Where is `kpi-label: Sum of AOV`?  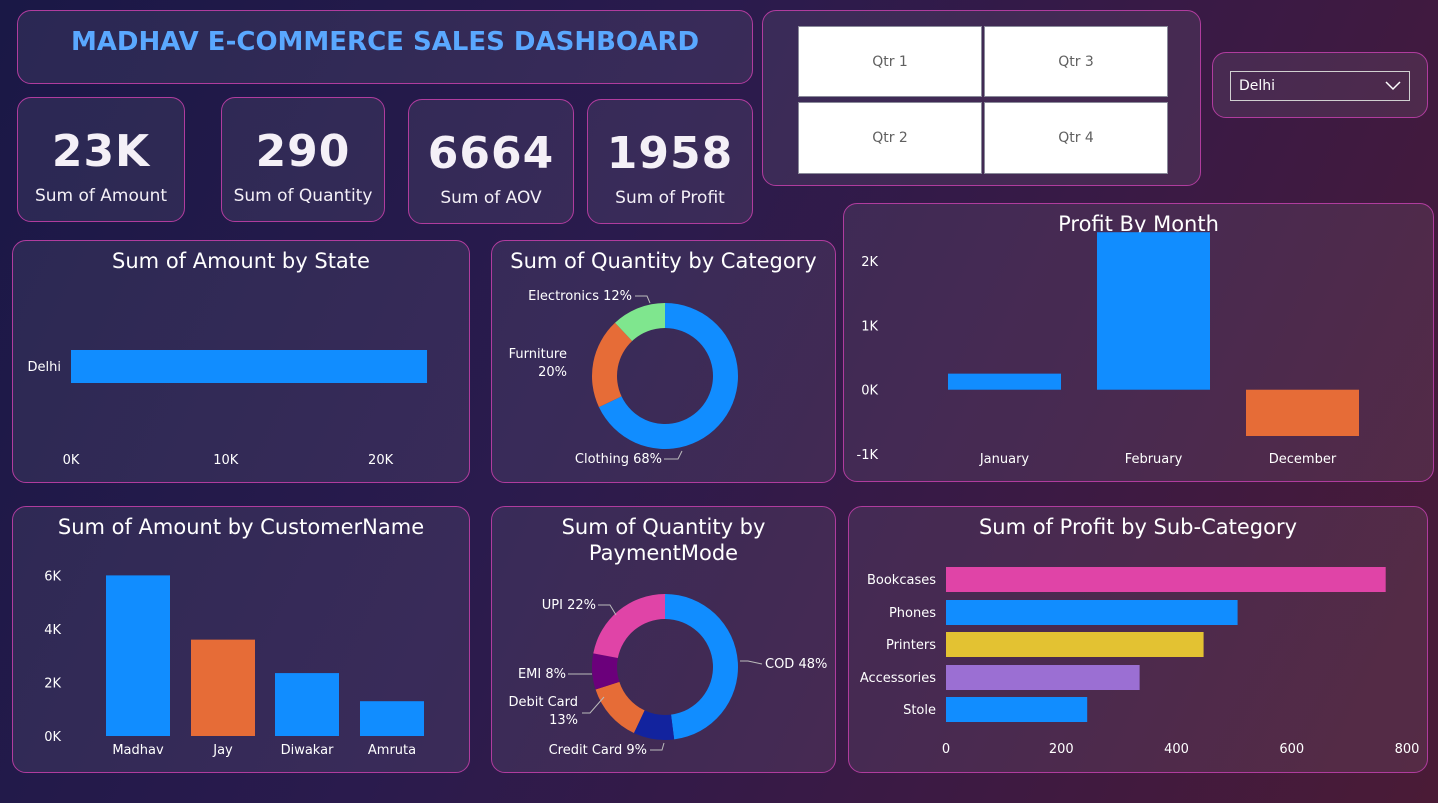 kpi-label: Sum of AOV is located at coordinates (491, 198).